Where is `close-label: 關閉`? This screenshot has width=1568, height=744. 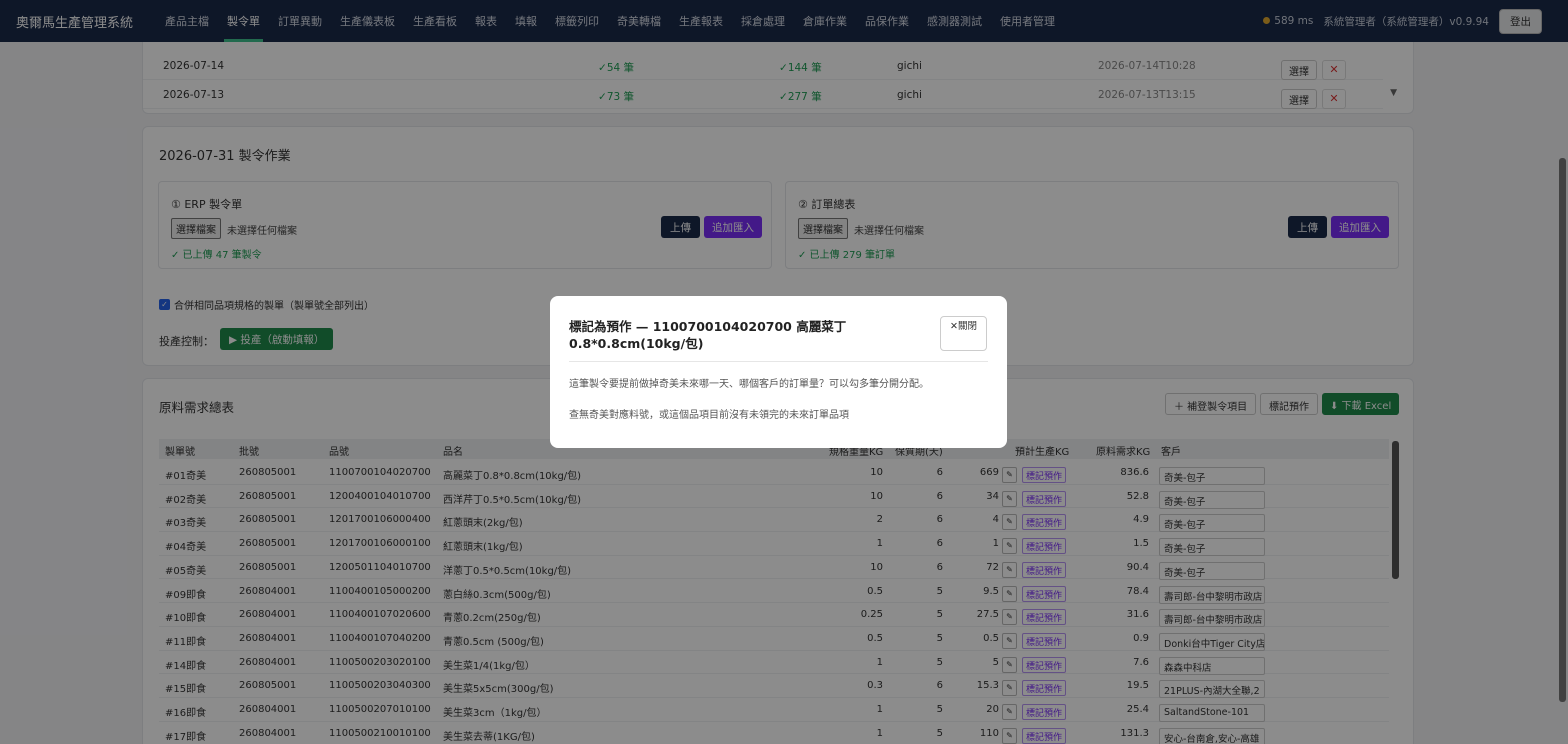
close-label: 關閉 is located at coordinates (967, 326).